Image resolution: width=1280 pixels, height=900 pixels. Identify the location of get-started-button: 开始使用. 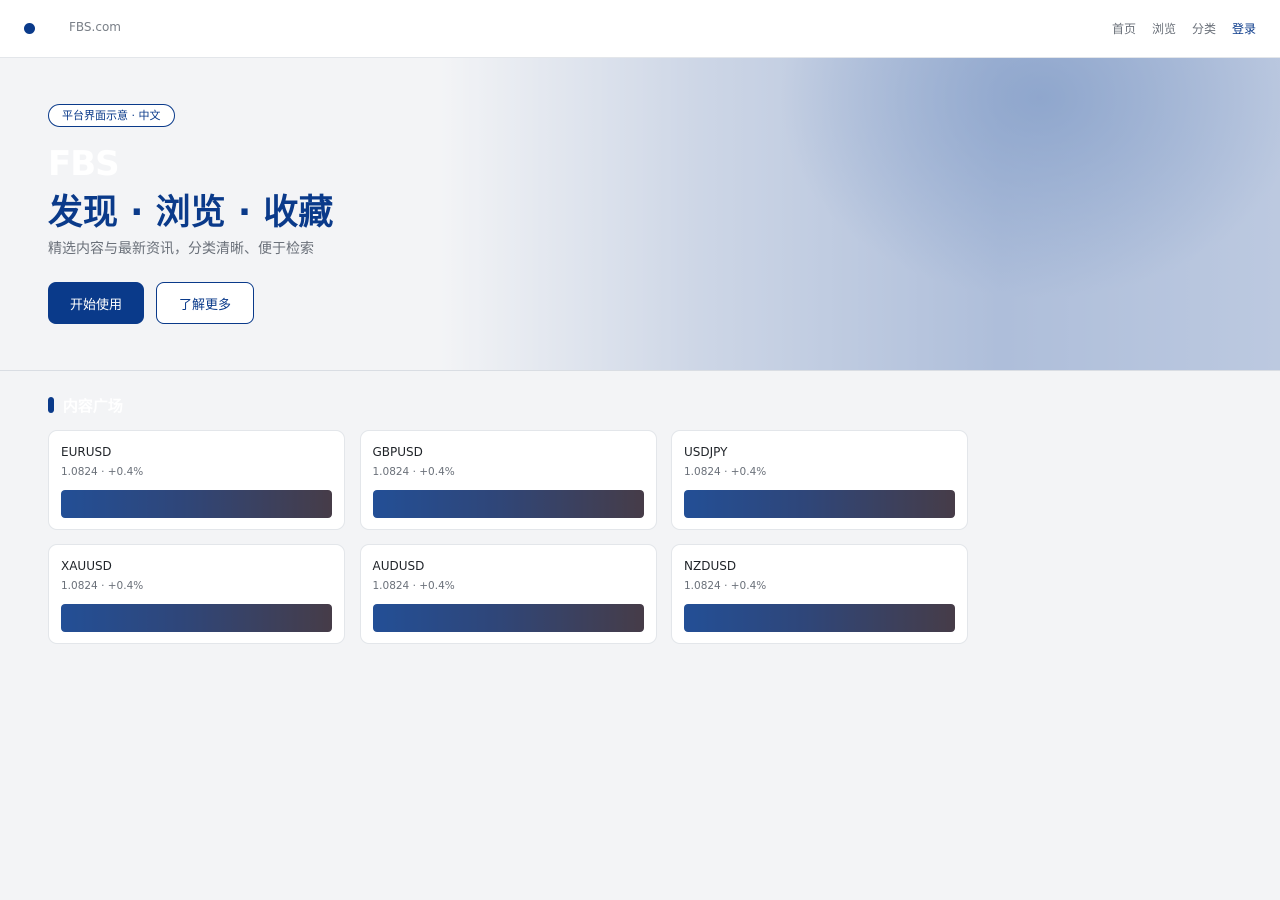
(96, 303).